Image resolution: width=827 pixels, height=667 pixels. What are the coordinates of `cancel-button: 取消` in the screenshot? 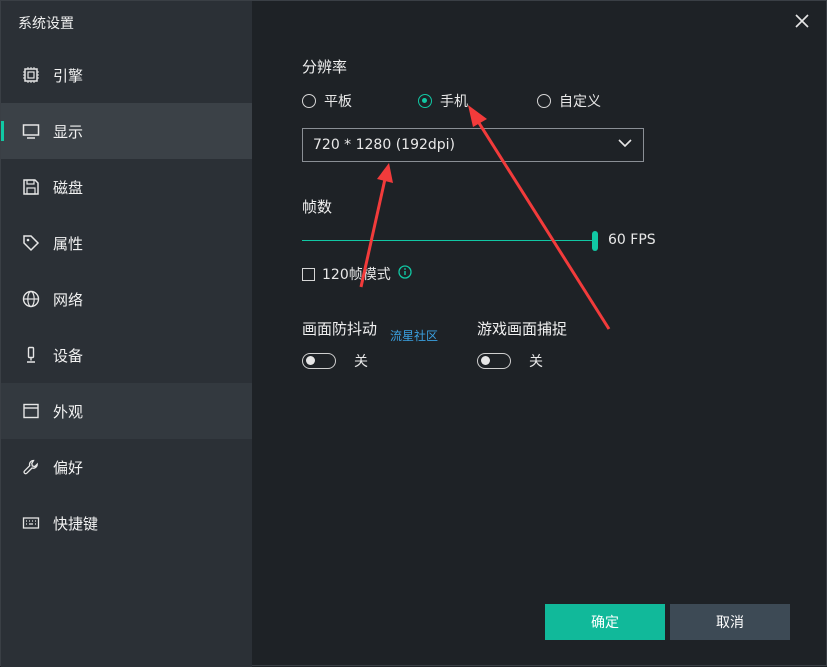 It's located at (730, 622).